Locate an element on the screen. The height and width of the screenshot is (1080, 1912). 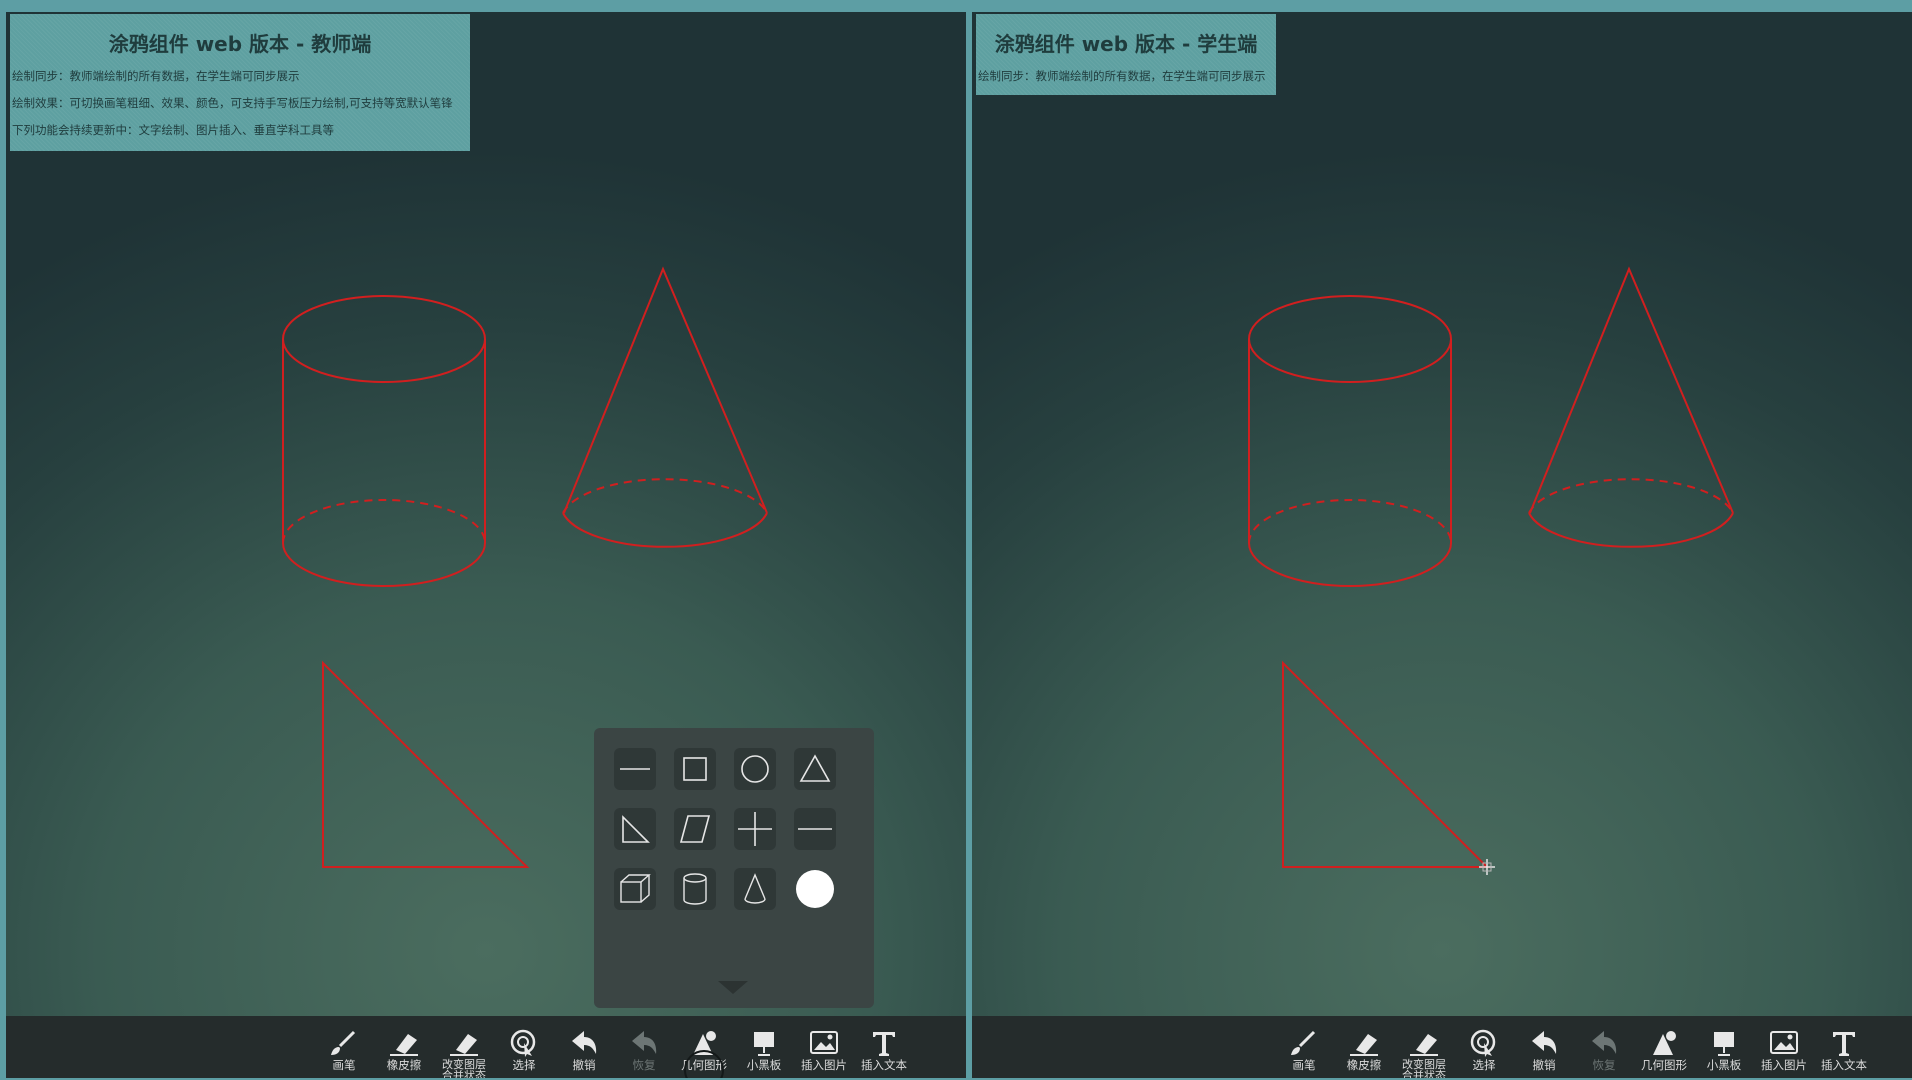
cone-icon is located at coordinates (755, 888).